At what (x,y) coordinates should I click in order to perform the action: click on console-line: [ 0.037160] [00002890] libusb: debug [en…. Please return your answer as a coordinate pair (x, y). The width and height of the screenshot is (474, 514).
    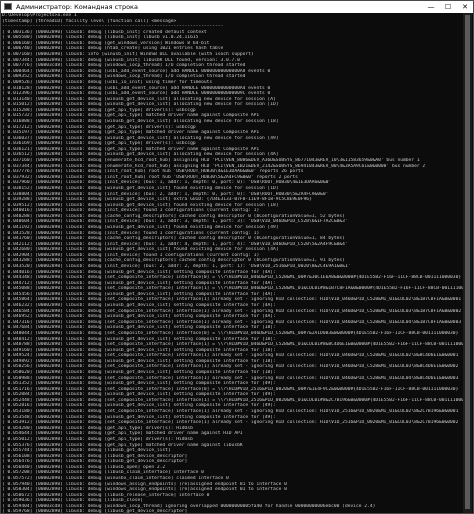
    Looking at the image, I should click on (211, 161).